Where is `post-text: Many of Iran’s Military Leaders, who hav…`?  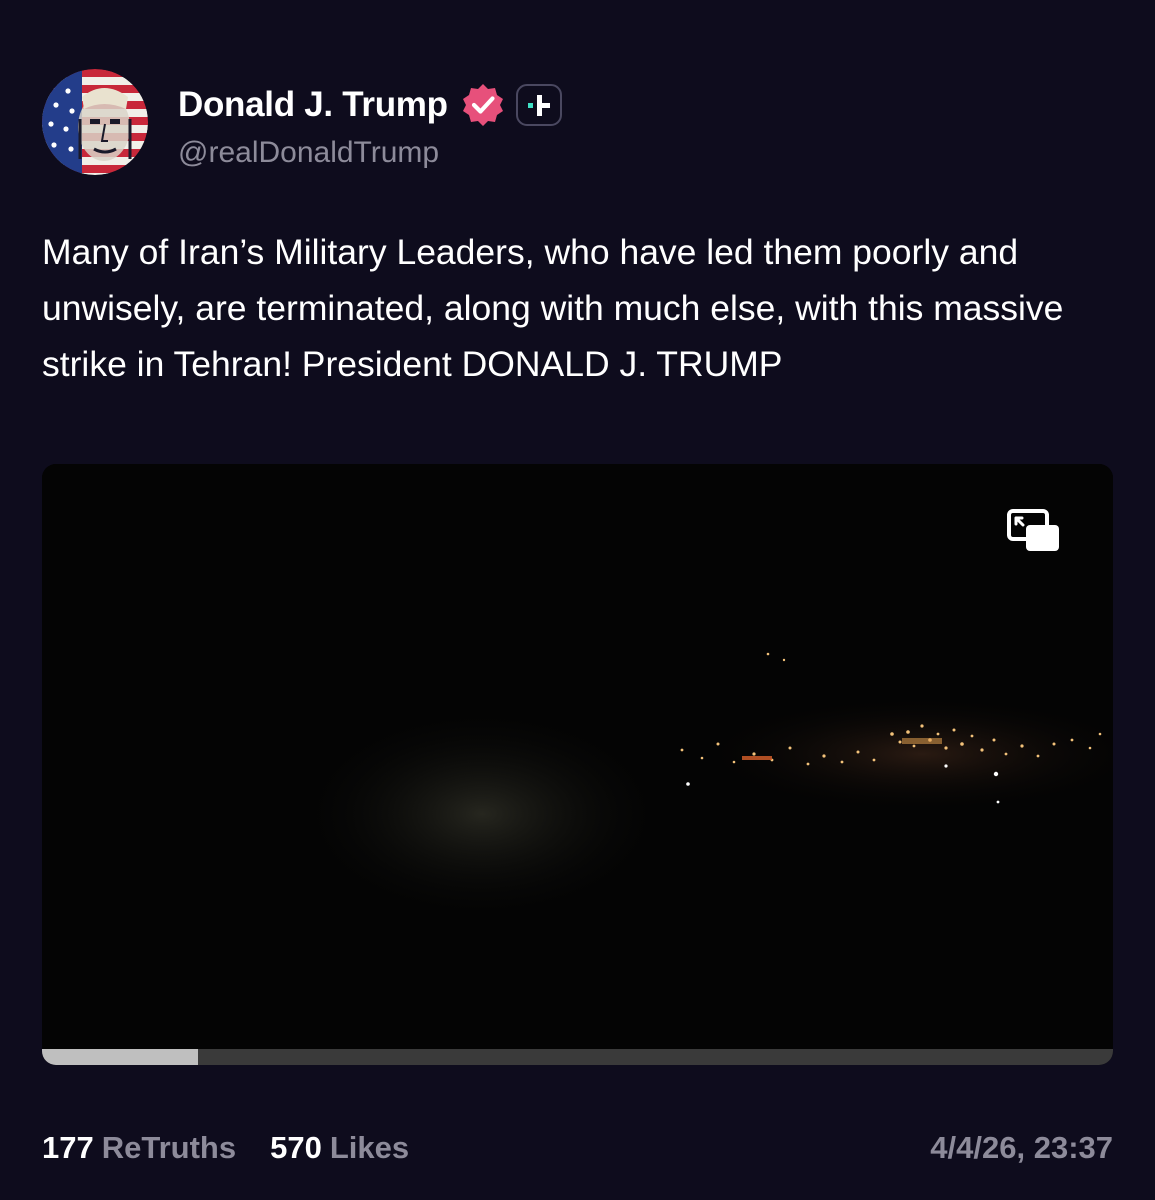
post-text: Many of Iran’s Military Leaders, who hav… is located at coordinates (553, 308).